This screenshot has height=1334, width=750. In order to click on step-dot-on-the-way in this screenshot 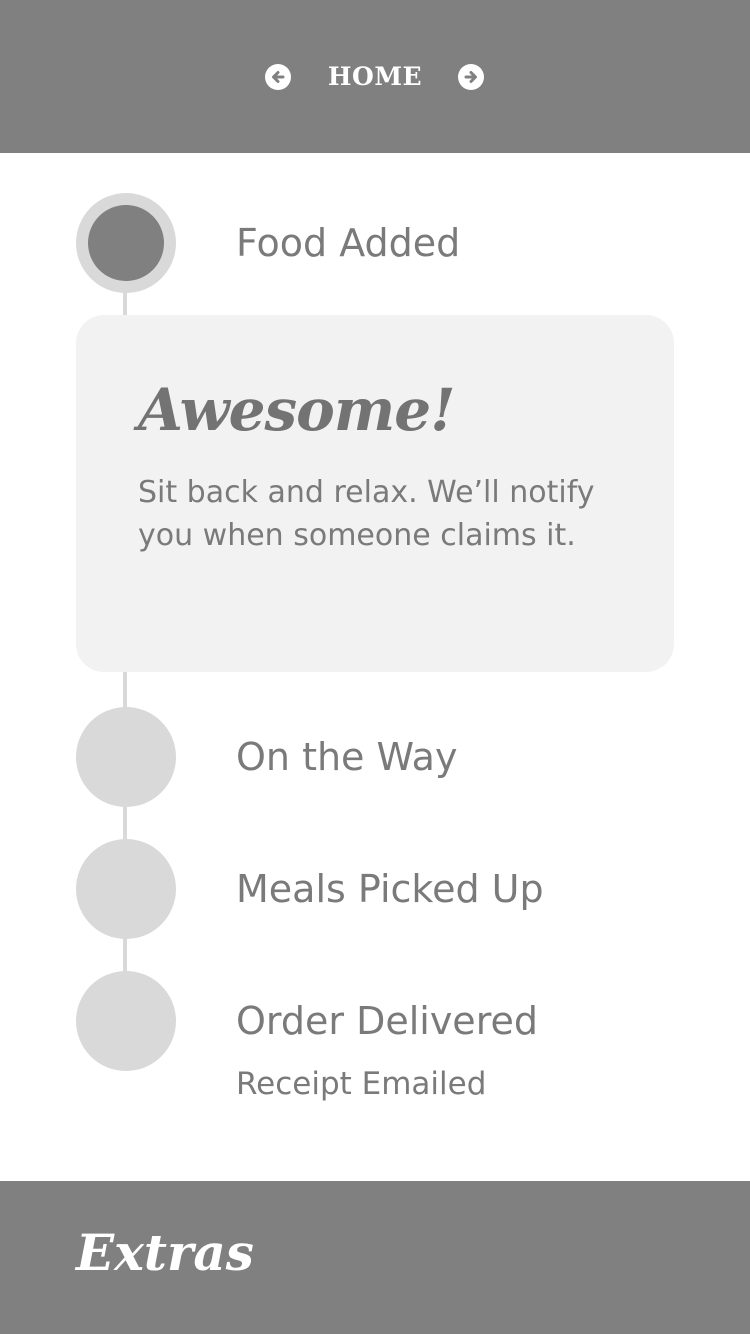, I will do `click(126, 757)`.